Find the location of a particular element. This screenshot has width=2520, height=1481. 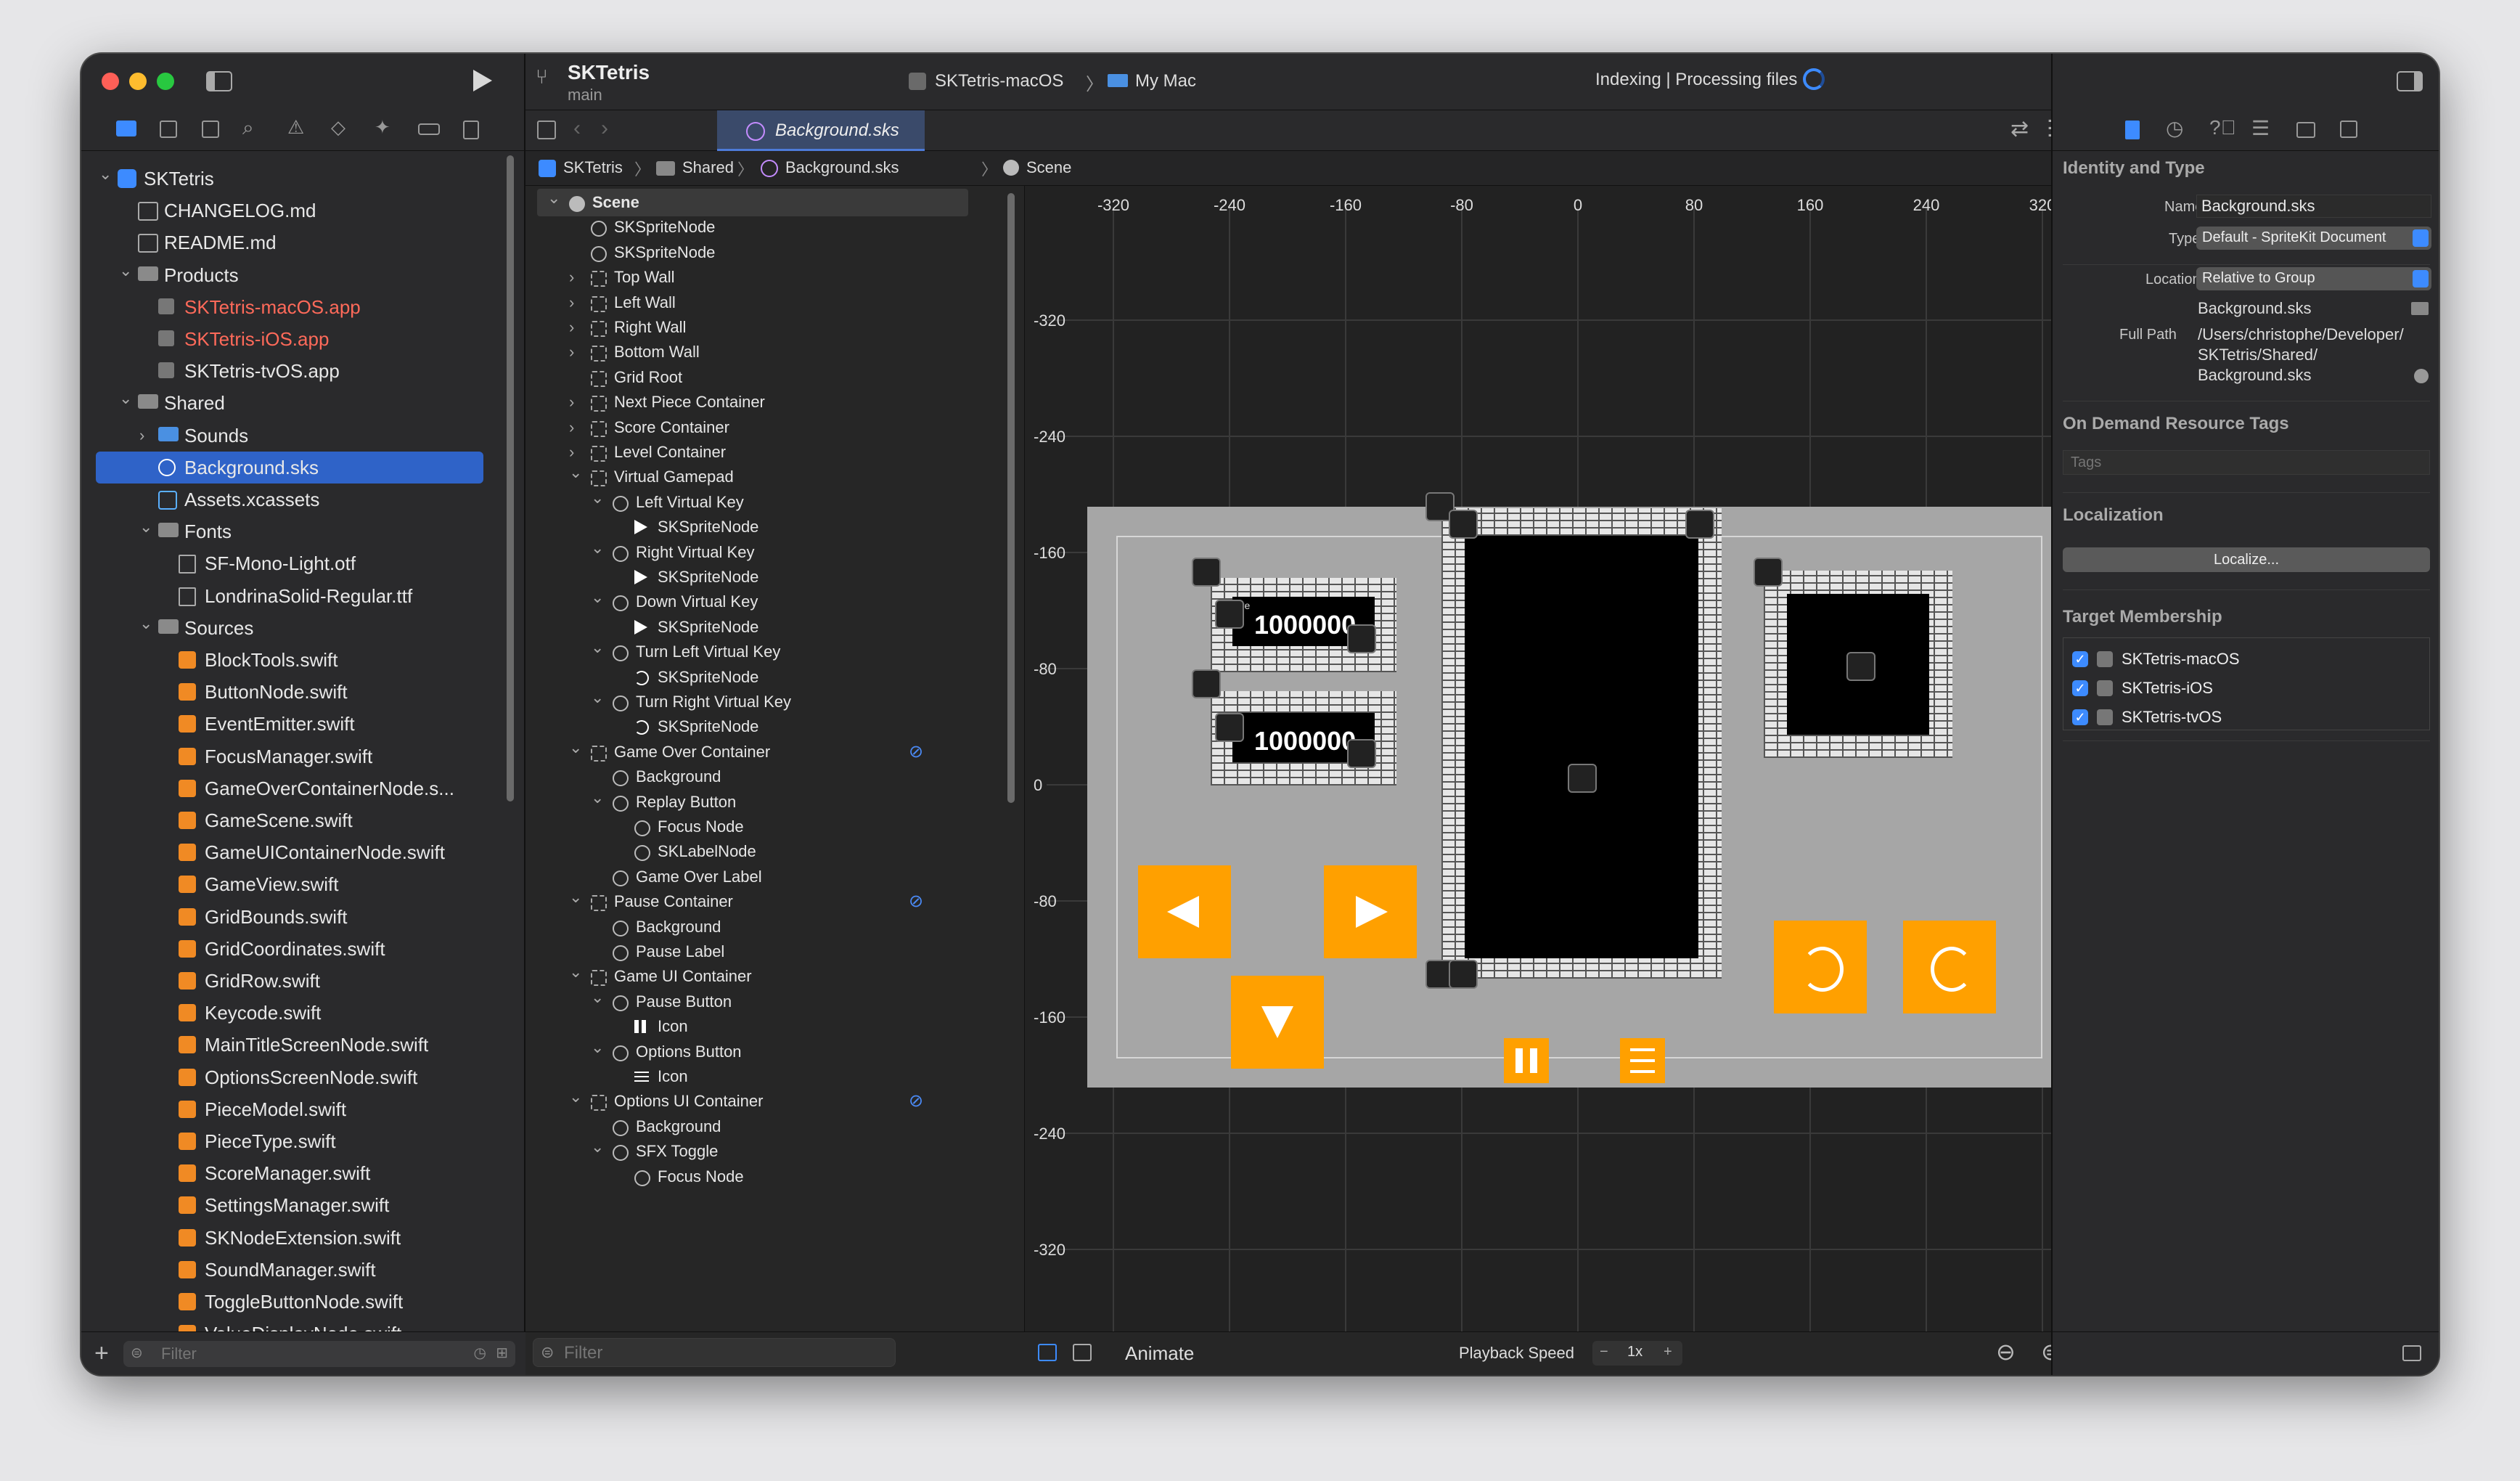

jump-bar-item-file: Background.sks is located at coordinates (842, 167).